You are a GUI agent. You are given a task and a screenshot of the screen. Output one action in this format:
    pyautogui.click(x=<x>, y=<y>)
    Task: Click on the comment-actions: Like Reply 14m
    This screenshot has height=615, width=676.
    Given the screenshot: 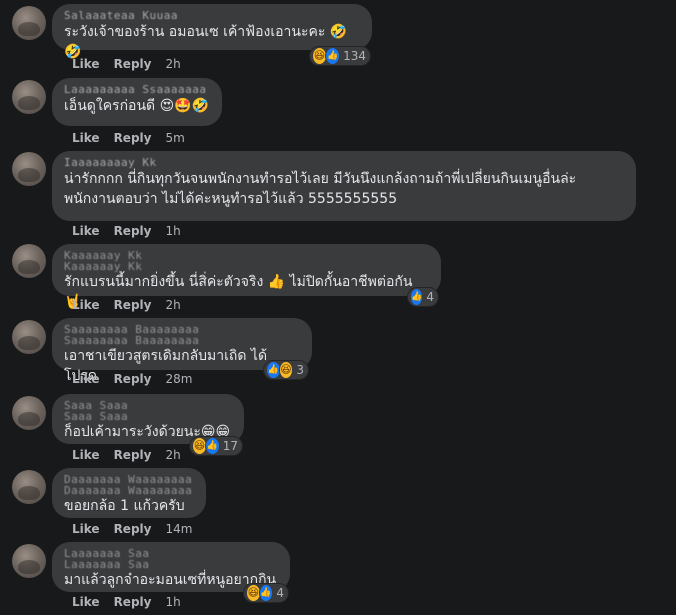 What is the action you would take?
    pyautogui.click(x=139, y=529)
    